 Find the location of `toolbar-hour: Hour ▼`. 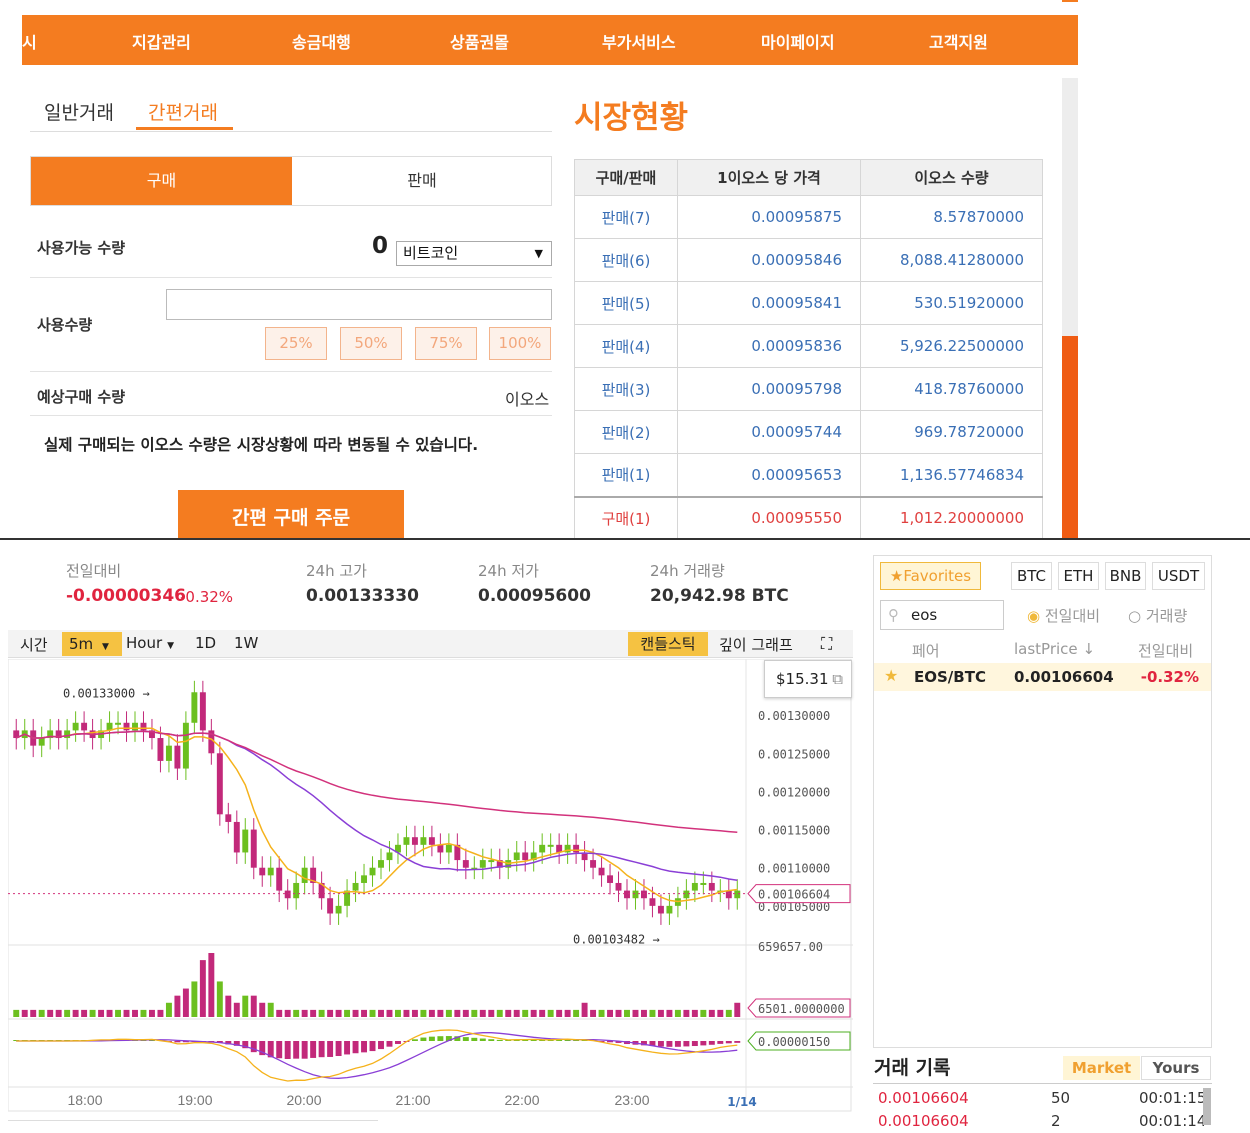

toolbar-hour: Hour ▼ is located at coordinates (150, 643).